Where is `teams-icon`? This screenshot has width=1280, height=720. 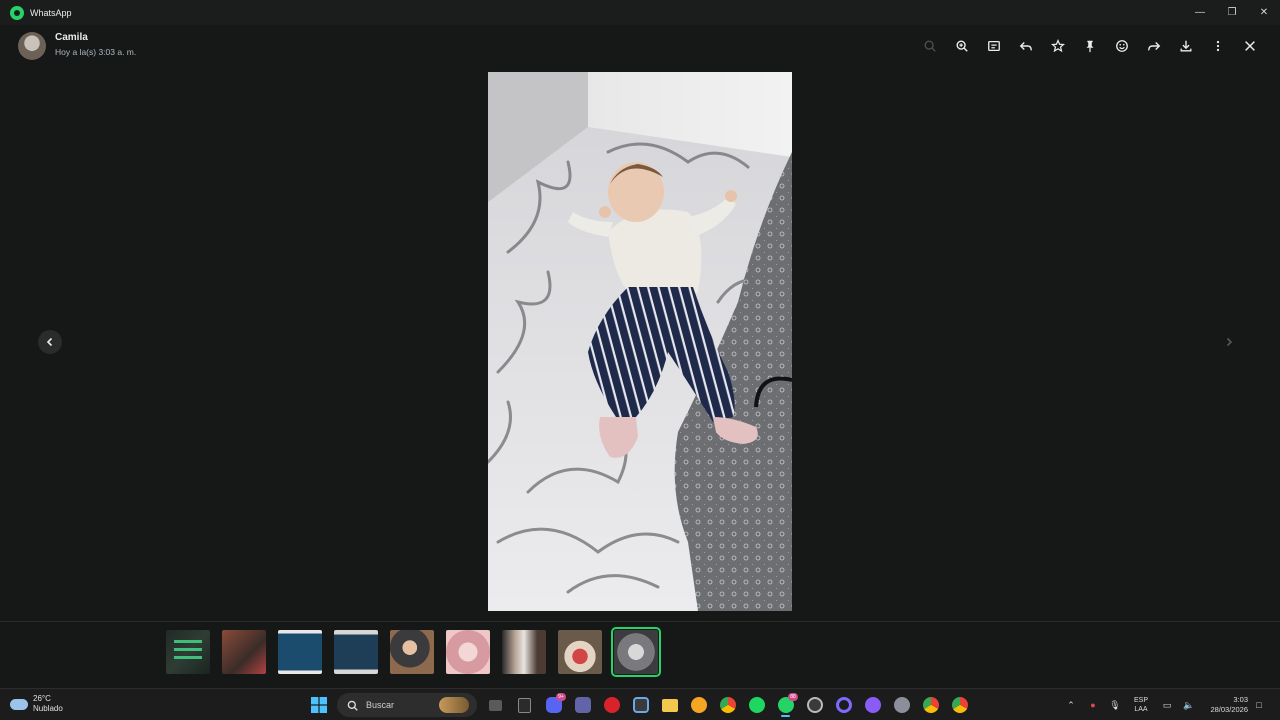 teams-icon is located at coordinates (582, 705).